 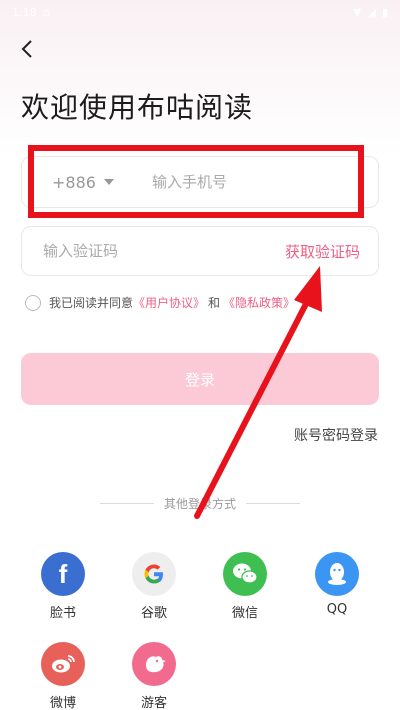 I want to click on social-label: 游客, so click(x=153, y=703).